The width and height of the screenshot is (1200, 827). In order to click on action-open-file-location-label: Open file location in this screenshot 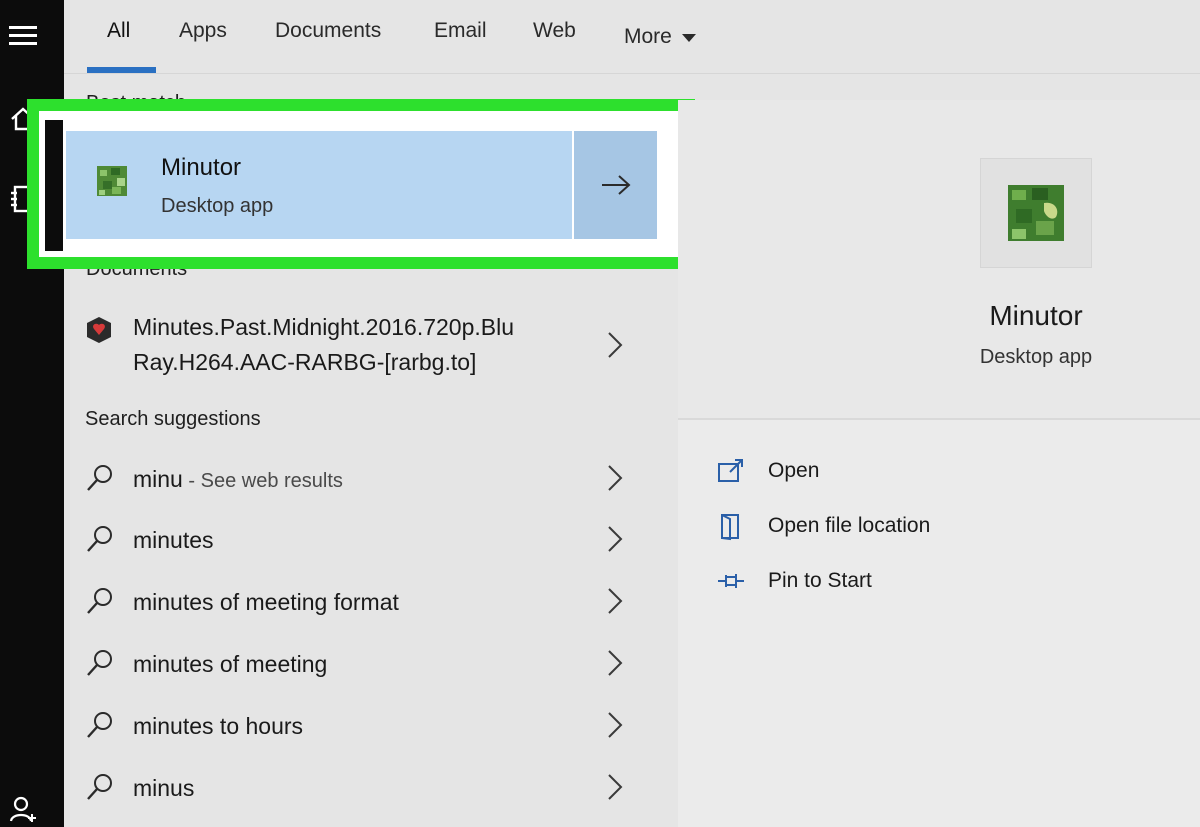, I will do `click(849, 525)`.